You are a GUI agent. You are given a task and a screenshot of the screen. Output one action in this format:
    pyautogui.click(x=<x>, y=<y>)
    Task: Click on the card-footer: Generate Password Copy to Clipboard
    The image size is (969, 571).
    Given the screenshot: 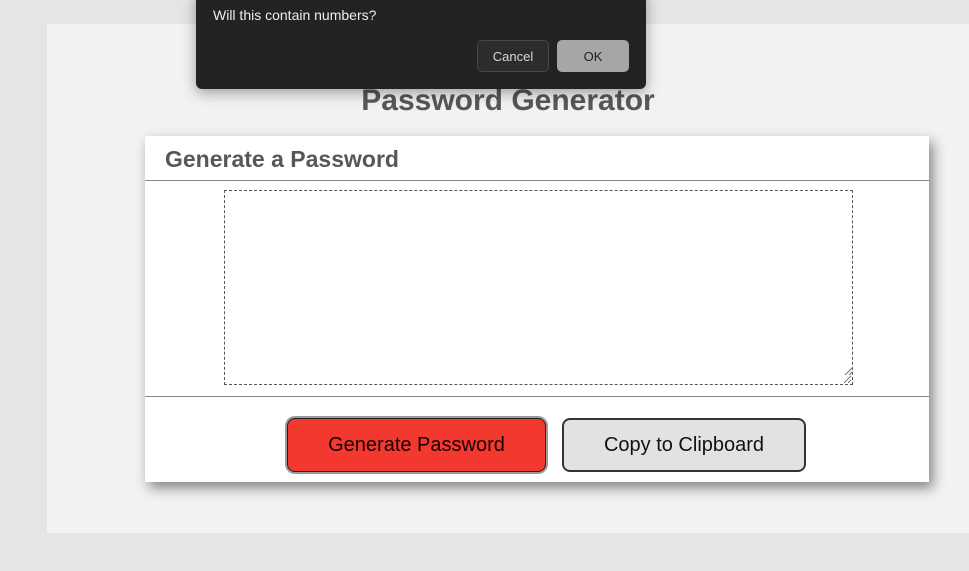 What is the action you would take?
    pyautogui.click(x=537, y=439)
    